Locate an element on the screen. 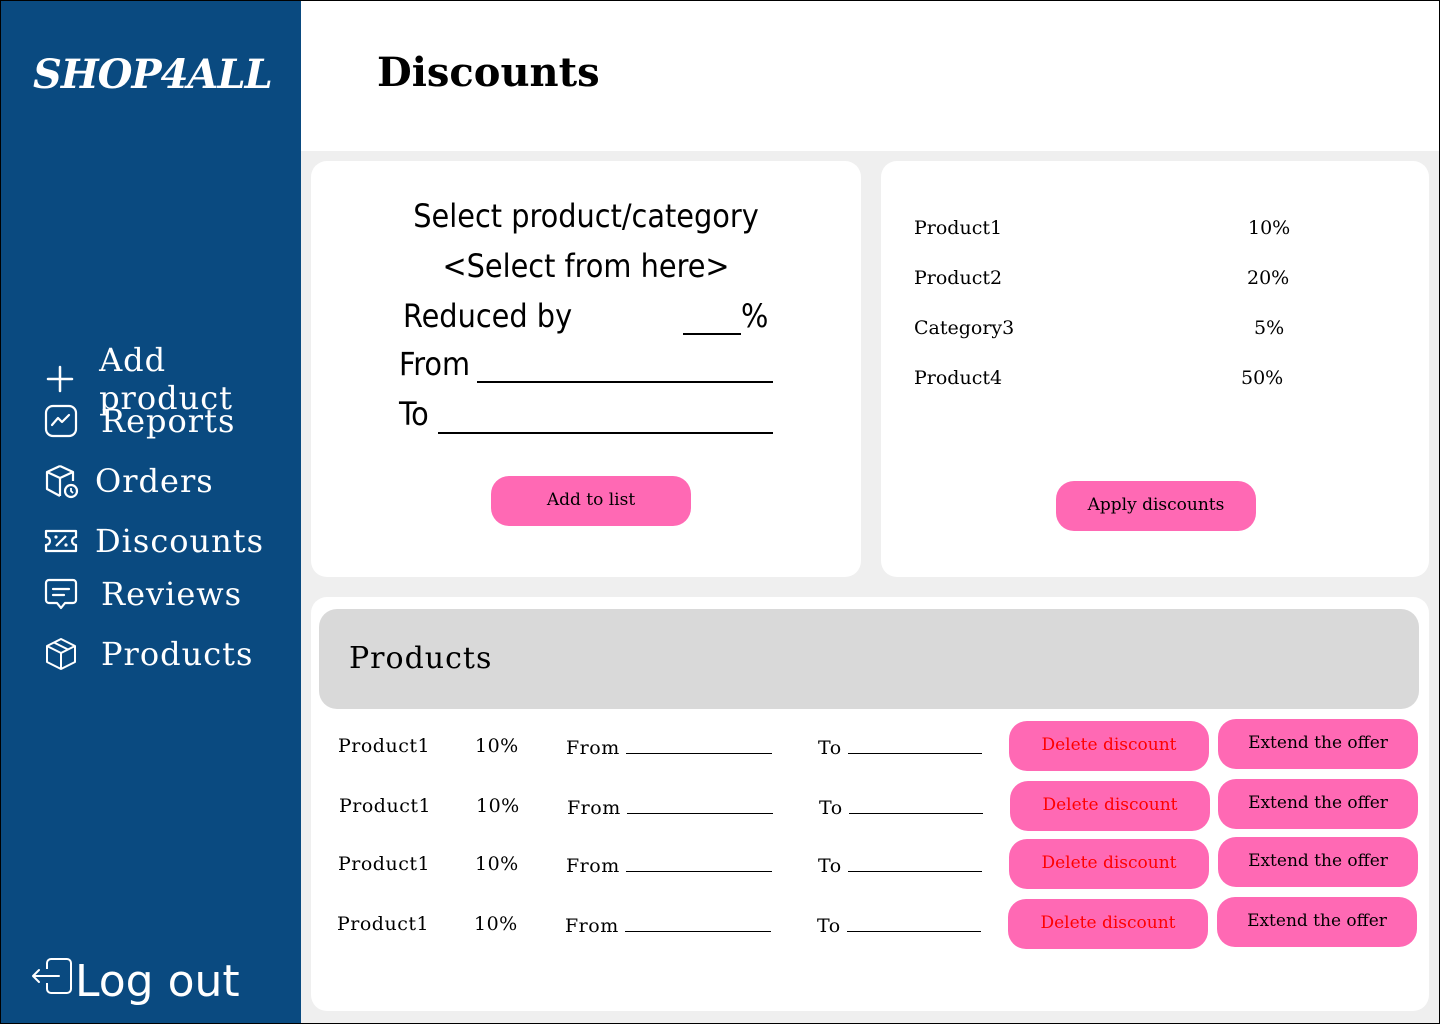  add-to-list-button: Add to list is located at coordinates (591, 501).